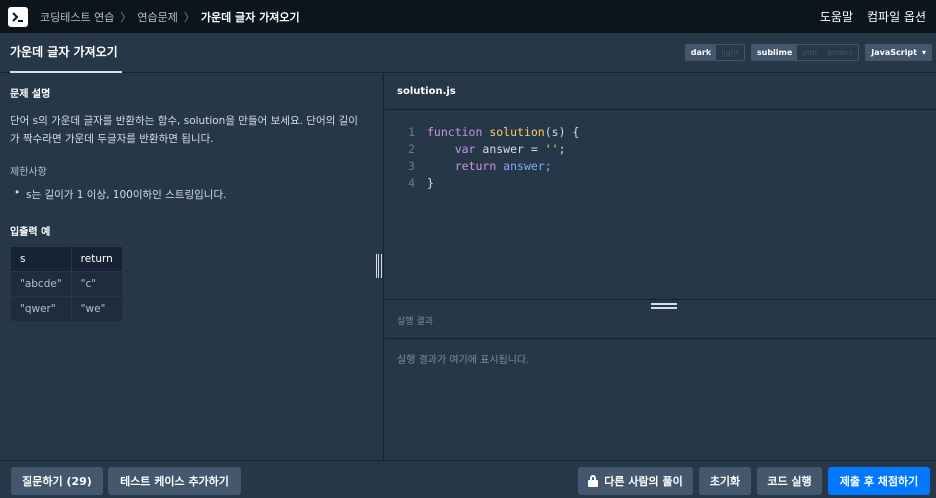 The image size is (936, 498). I want to click on table-header-cell: return, so click(96, 259).